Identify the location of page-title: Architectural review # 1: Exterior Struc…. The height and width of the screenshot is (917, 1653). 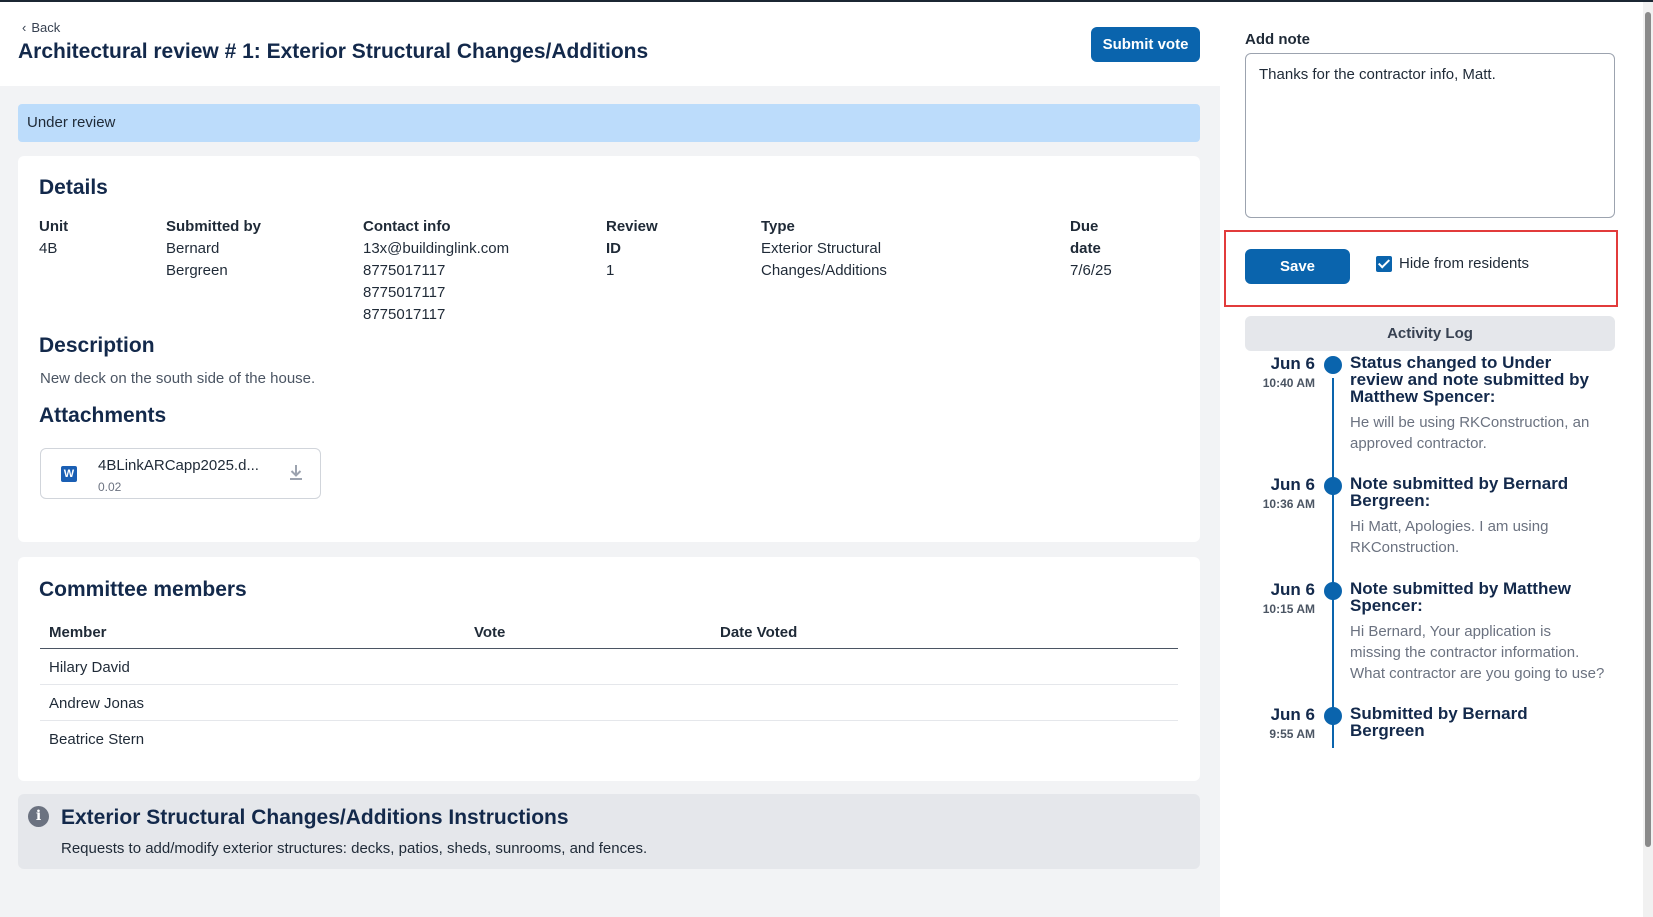
(333, 51).